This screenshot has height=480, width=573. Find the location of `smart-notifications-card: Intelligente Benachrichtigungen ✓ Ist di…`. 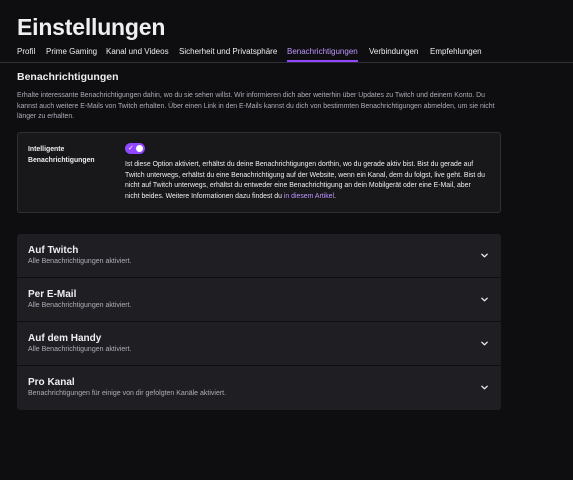

smart-notifications-card: Intelligente Benachrichtigungen ✓ Ist di… is located at coordinates (259, 172).